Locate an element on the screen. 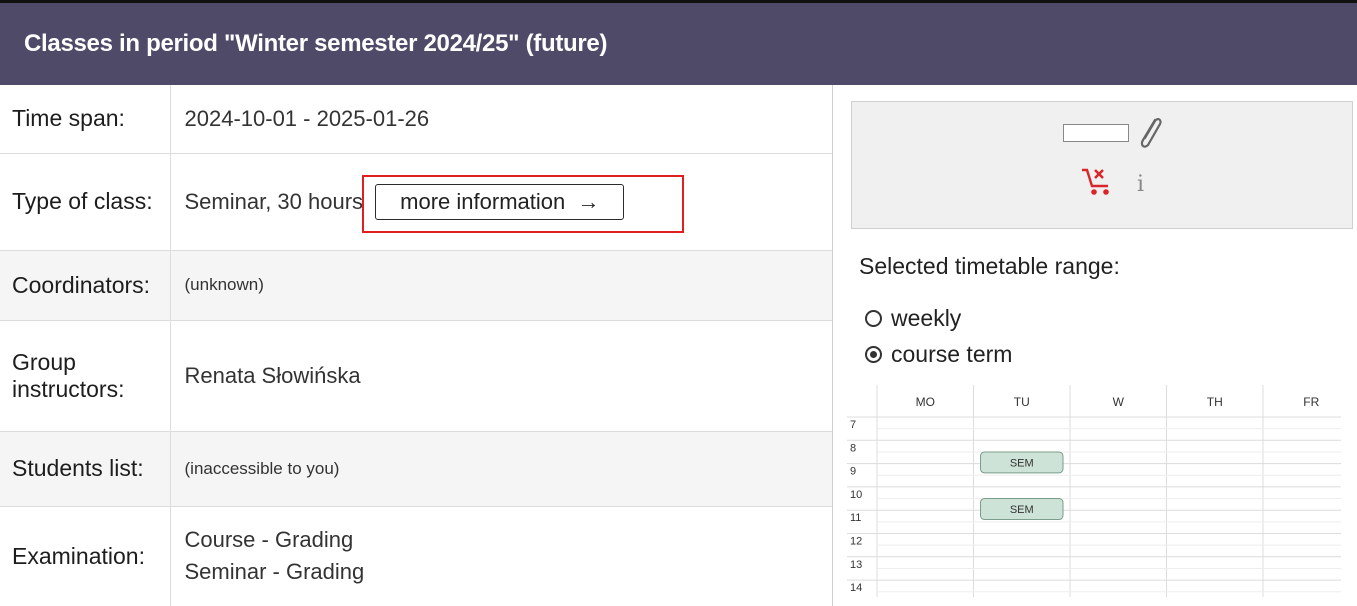  timetable-hour-label: 9 is located at coordinates (853, 472).